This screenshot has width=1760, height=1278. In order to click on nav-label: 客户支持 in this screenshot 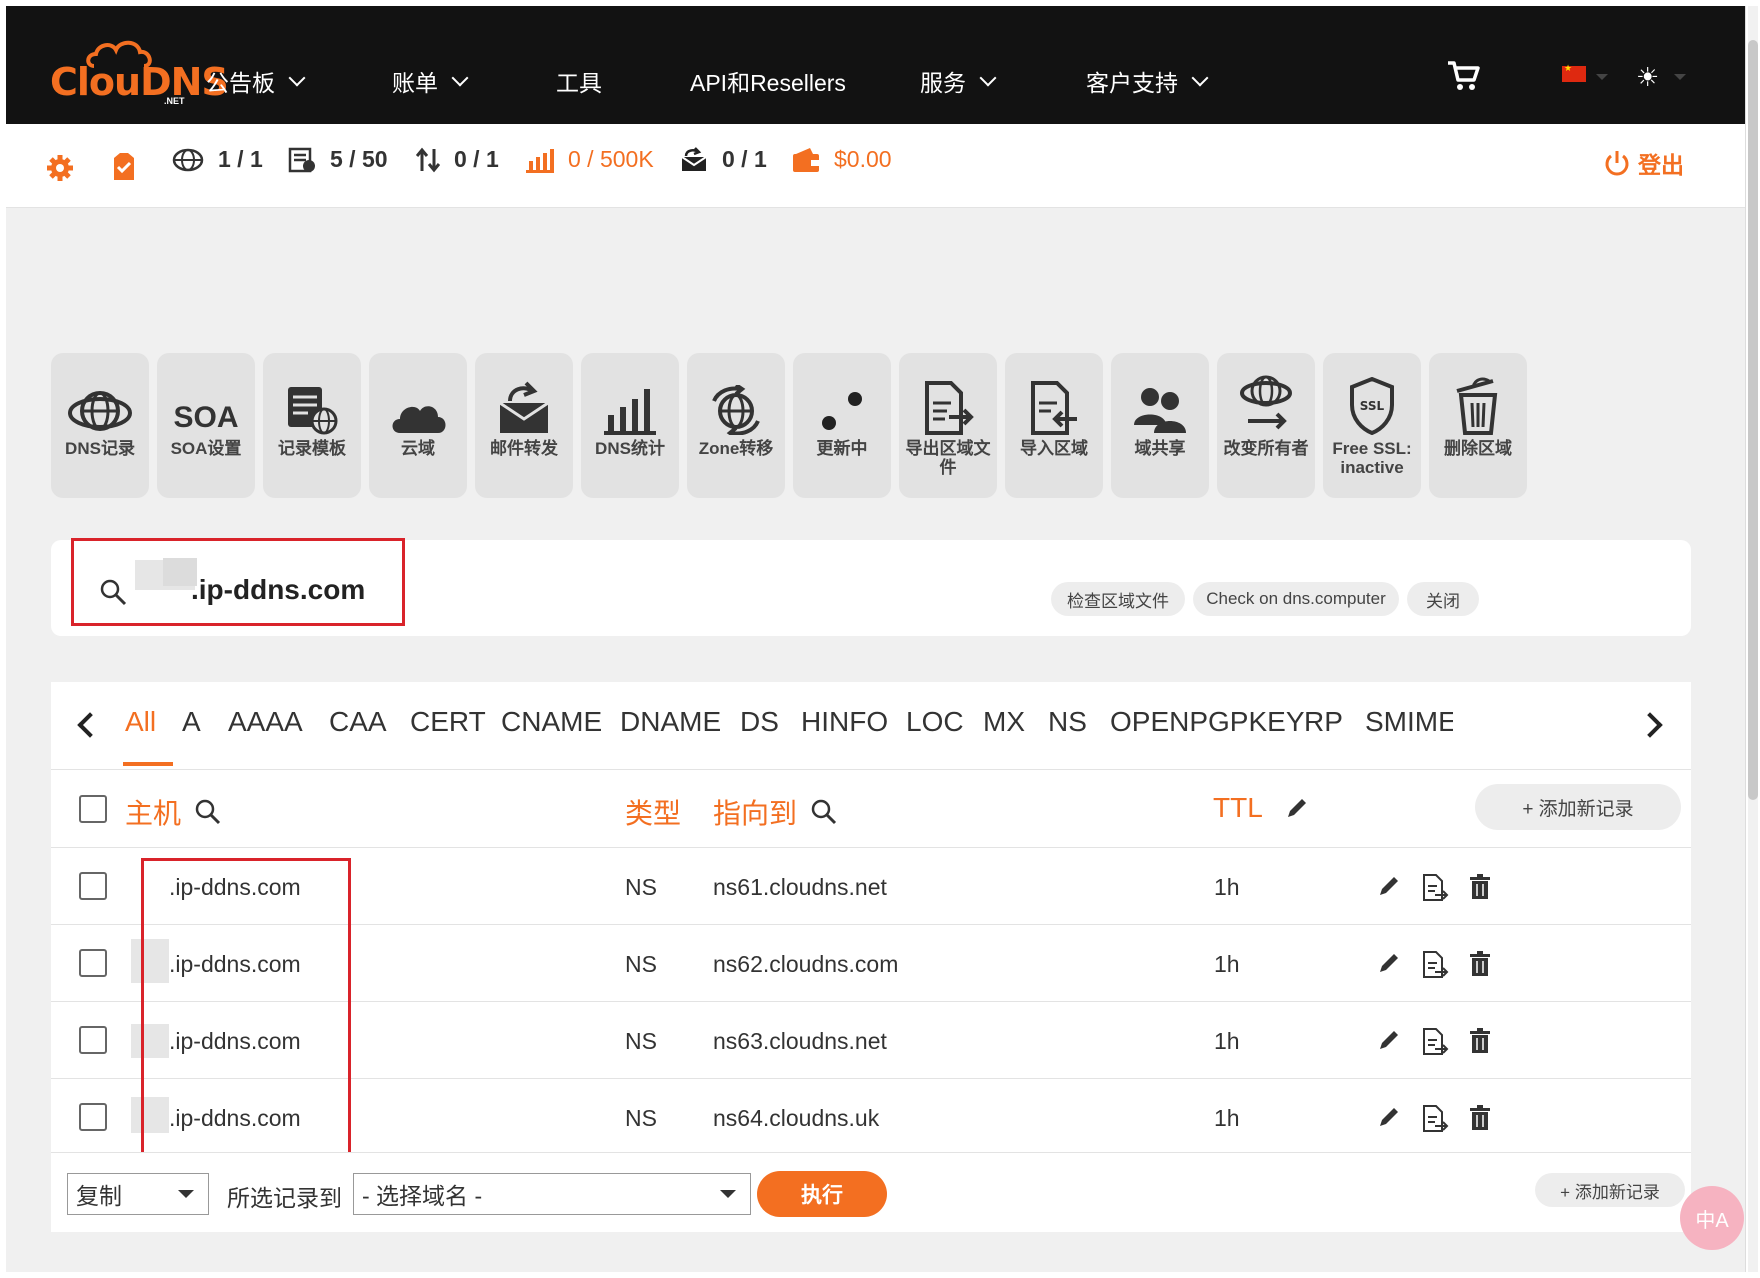, I will do `click(1132, 83)`.